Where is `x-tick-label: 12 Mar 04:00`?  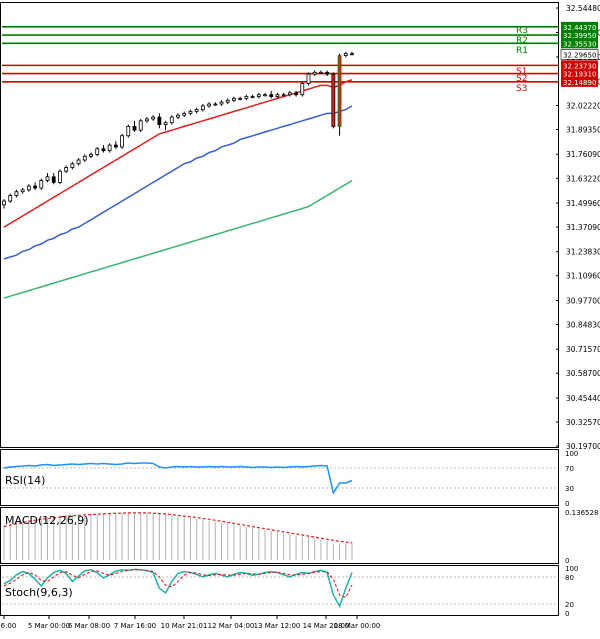 x-tick-label: 12 Mar 04:00 is located at coordinates (231, 626).